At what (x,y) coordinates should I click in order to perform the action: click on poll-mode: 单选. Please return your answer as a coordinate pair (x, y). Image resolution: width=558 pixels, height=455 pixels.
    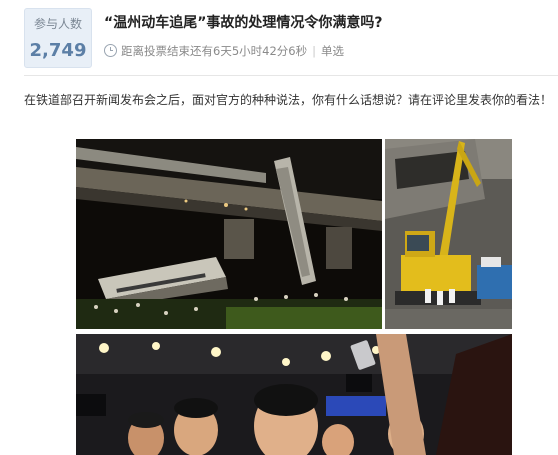
    Looking at the image, I should click on (332, 51).